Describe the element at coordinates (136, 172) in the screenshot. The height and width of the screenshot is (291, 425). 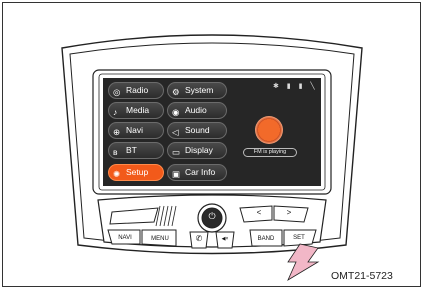
I see `menu-setup: ✺ Setup` at that location.